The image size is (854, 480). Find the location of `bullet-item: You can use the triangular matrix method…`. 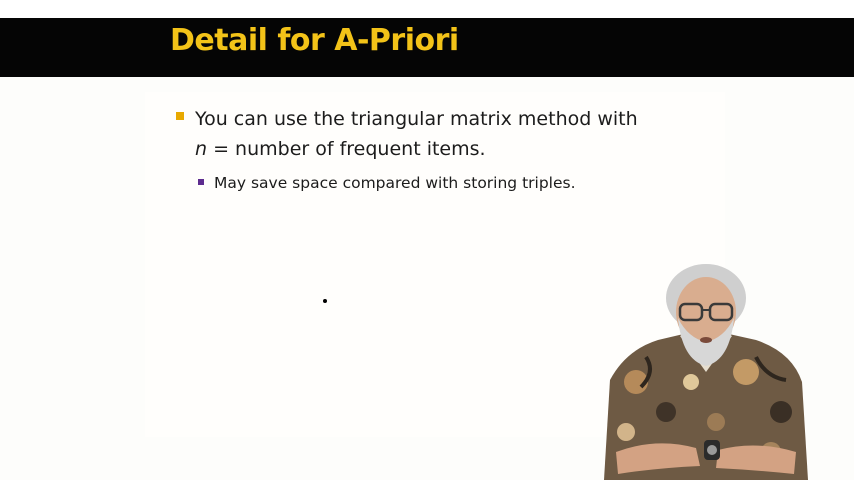

bullet-item: You can use the triangular matrix method… is located at coordinates (411, 134).